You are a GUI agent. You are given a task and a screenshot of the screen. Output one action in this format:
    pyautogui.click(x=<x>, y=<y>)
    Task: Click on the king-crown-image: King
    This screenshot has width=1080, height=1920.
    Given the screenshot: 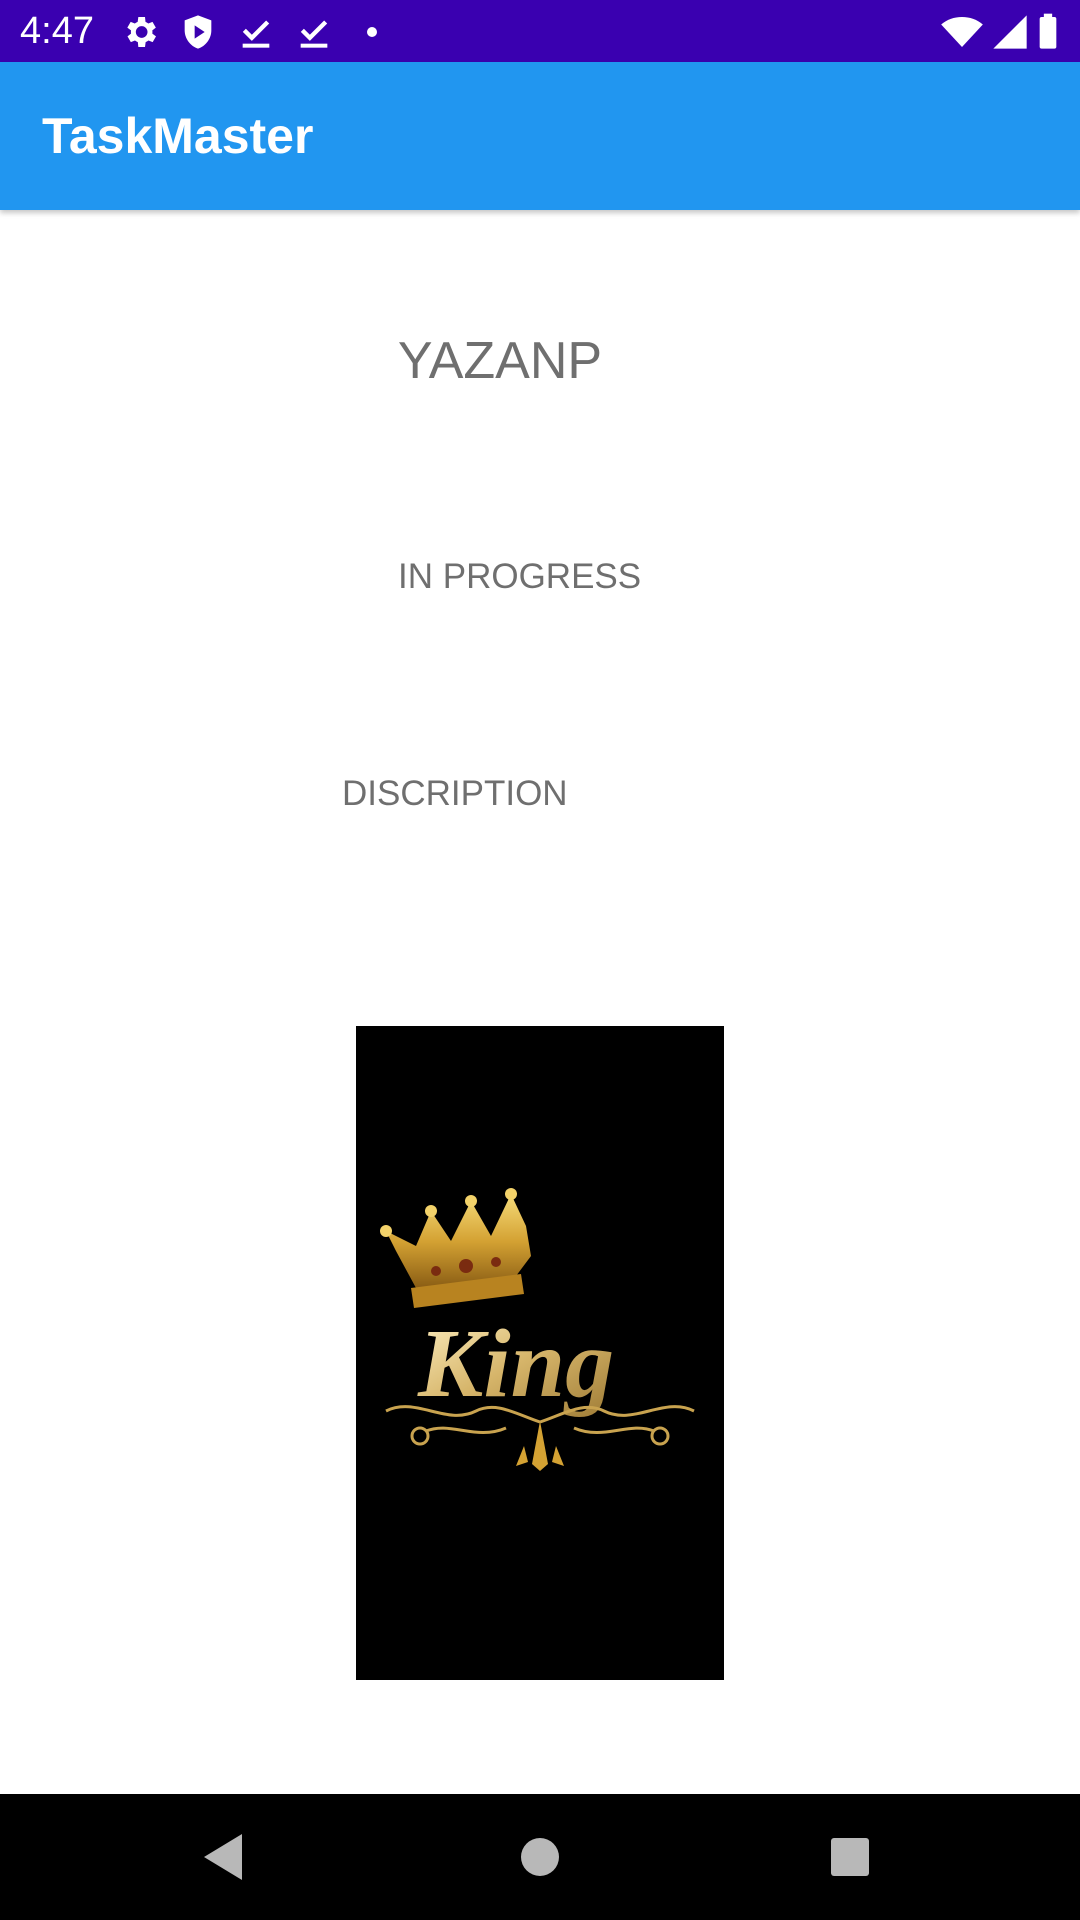 What is the action you would take?
    pyautogui.click(x=540, y=1353)
    